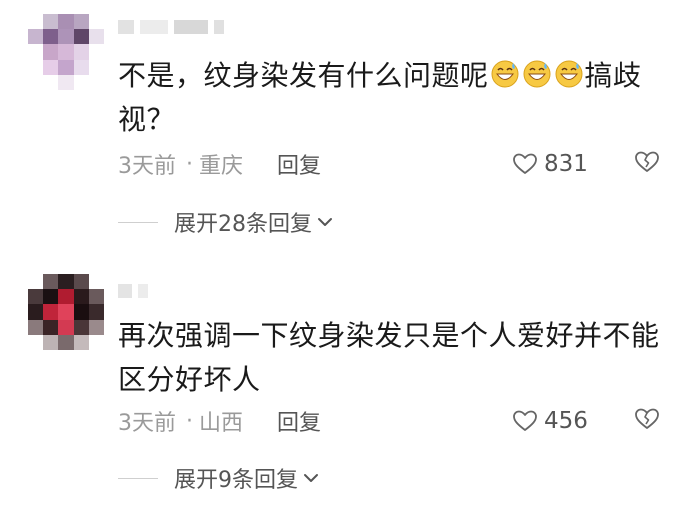 Image resolution: width=700 pixels, height=510 pixels. What do you see at coordinates (566, 421) in the screenshot?
I see `like-count: 456` at bounding box center [566, 421].